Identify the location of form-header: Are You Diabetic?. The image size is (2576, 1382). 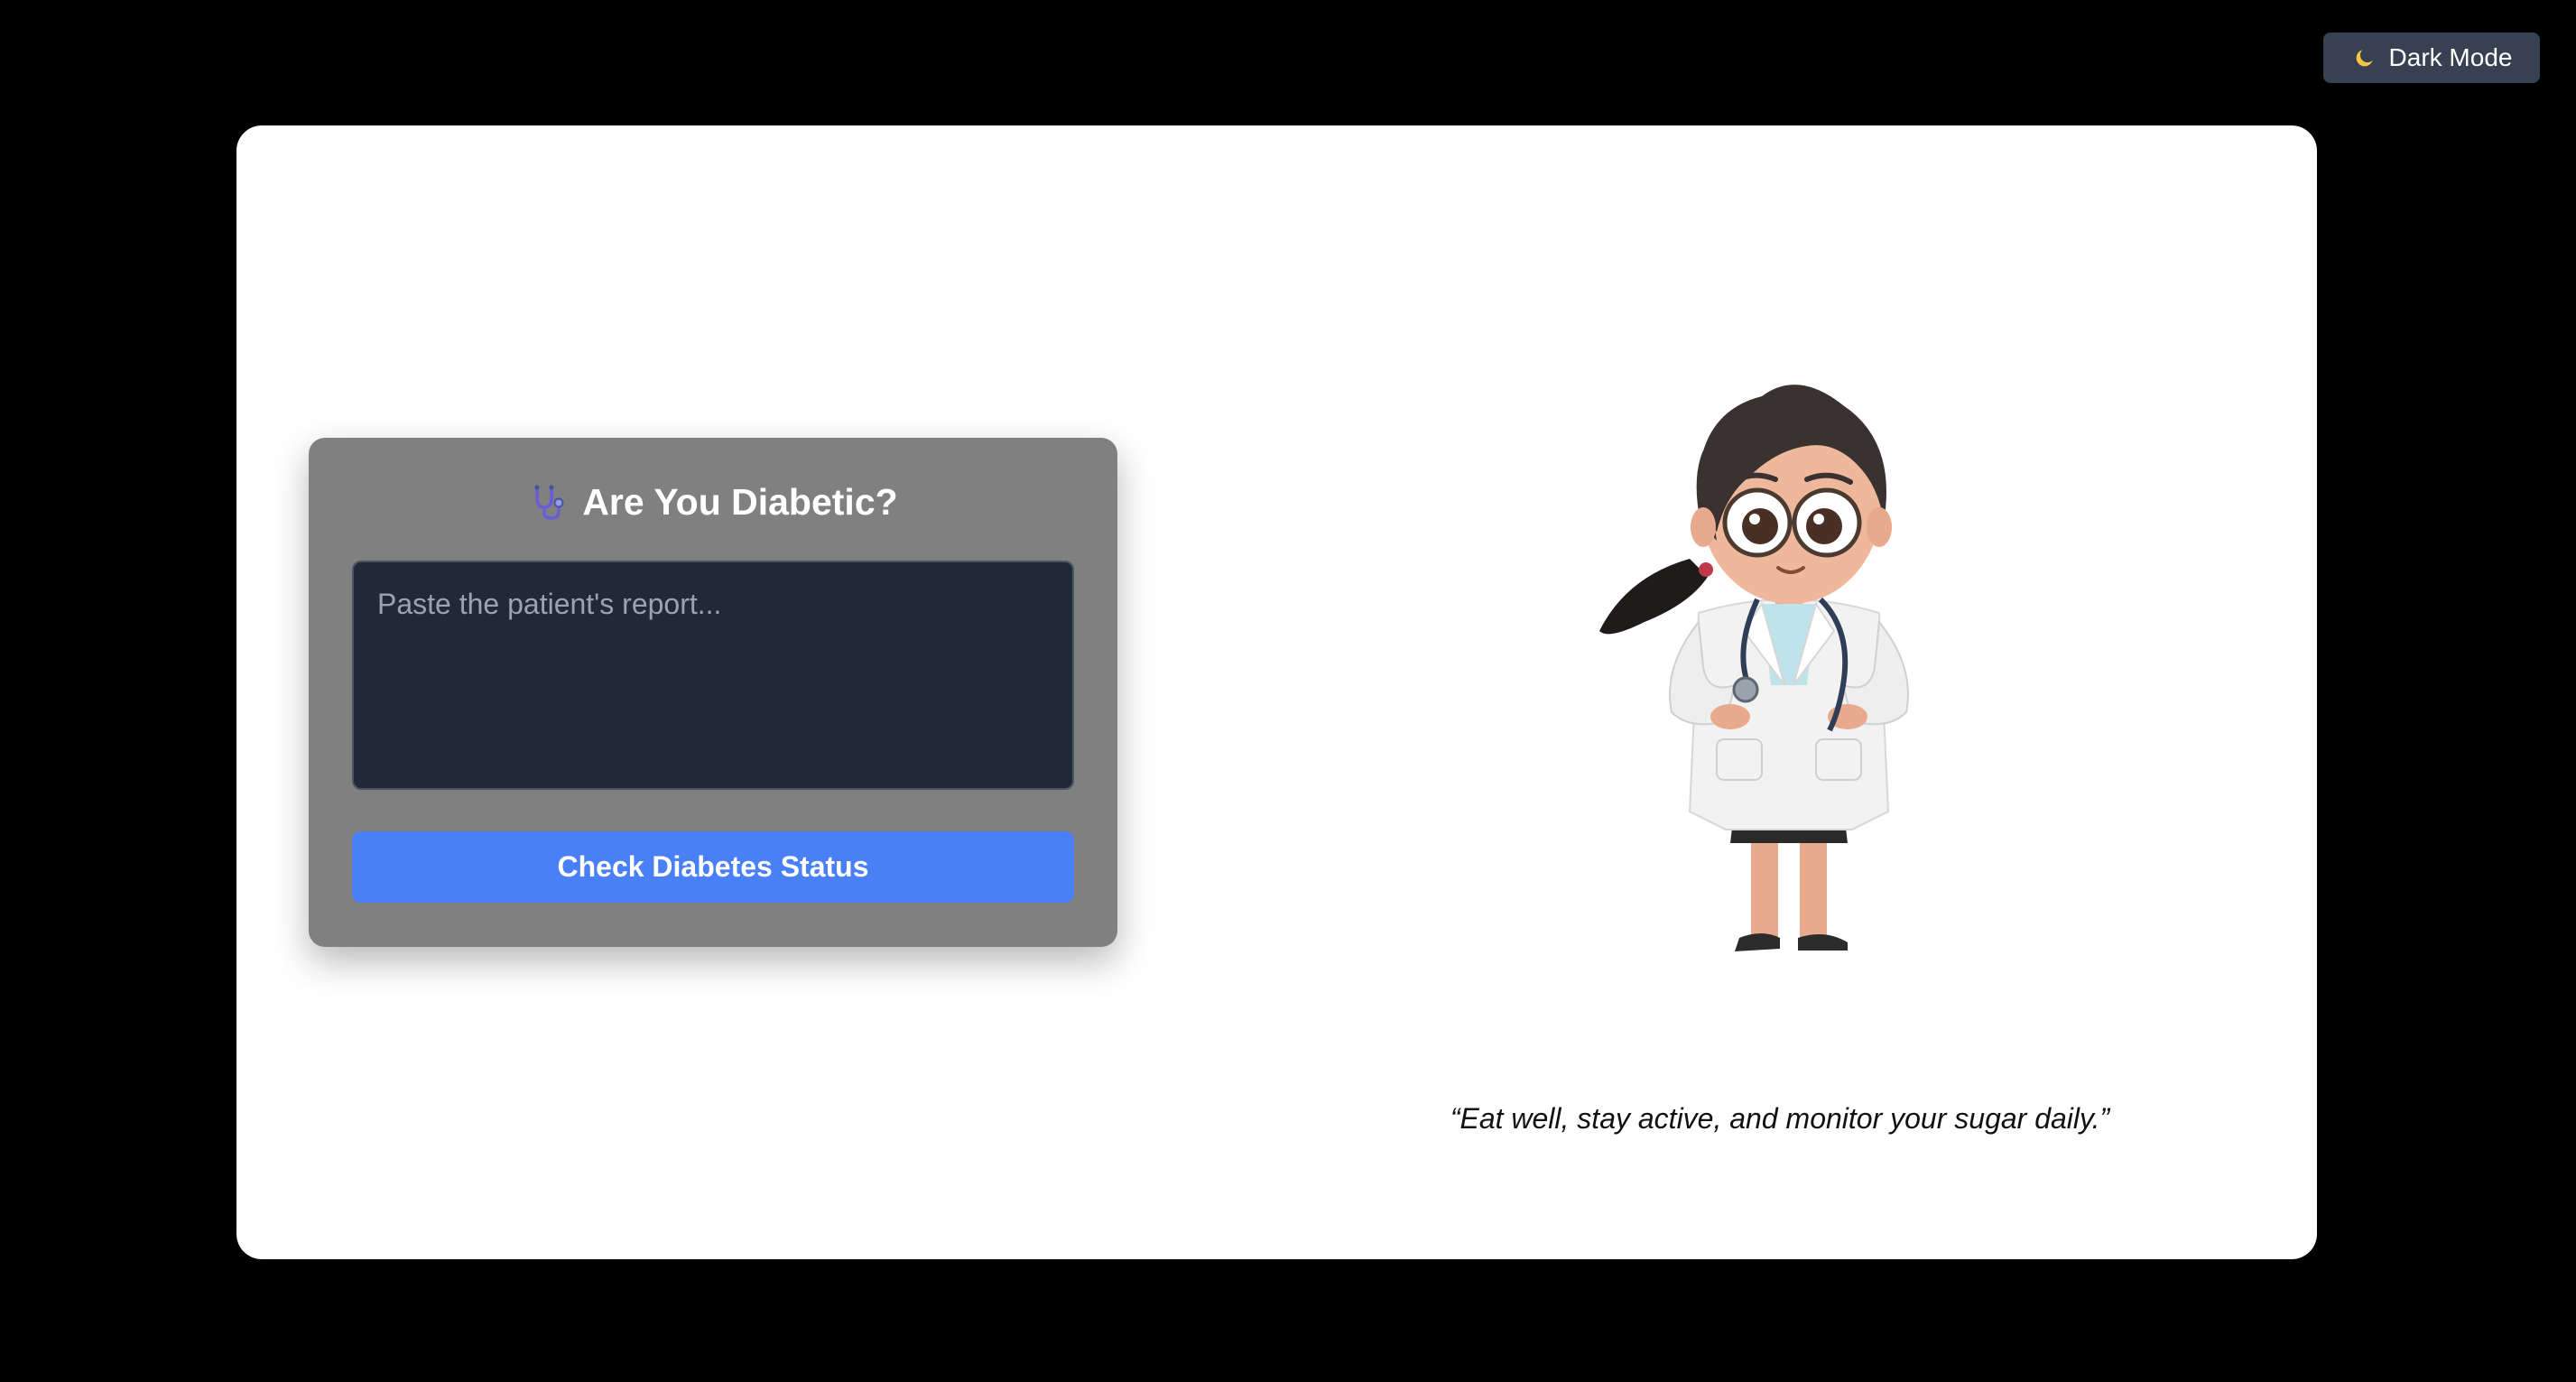
(713, 502).